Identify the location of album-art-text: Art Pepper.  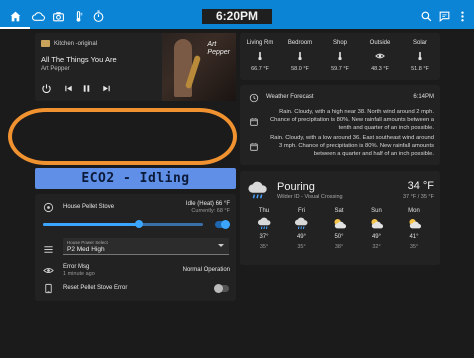
(218, 49).